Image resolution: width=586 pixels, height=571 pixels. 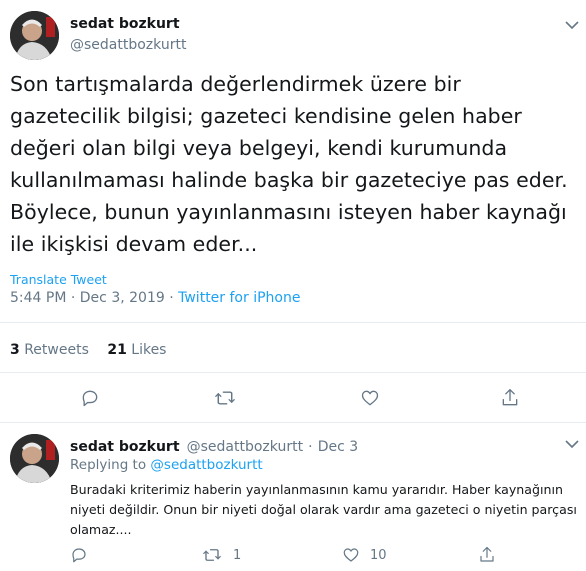 I want to click on reply-button, so click(x=90, y=398).